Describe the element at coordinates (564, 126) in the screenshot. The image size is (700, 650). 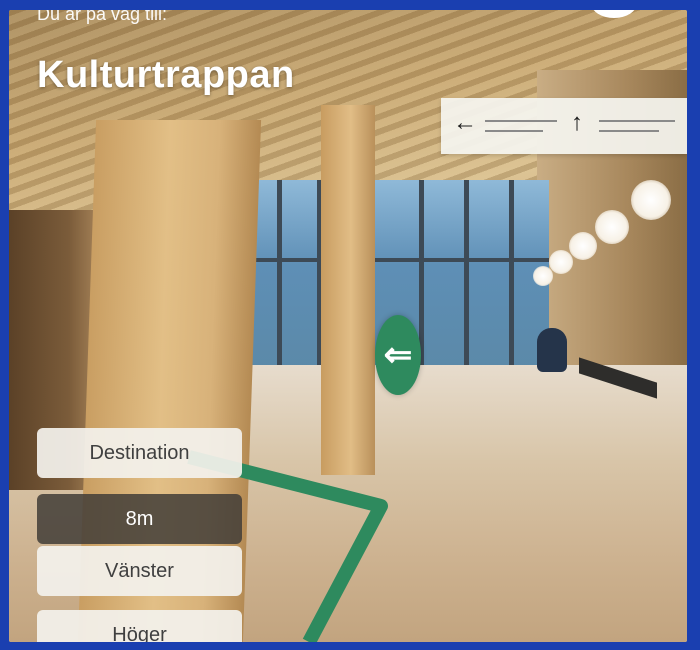
I see `direction-sign: ← ↑` at that location.